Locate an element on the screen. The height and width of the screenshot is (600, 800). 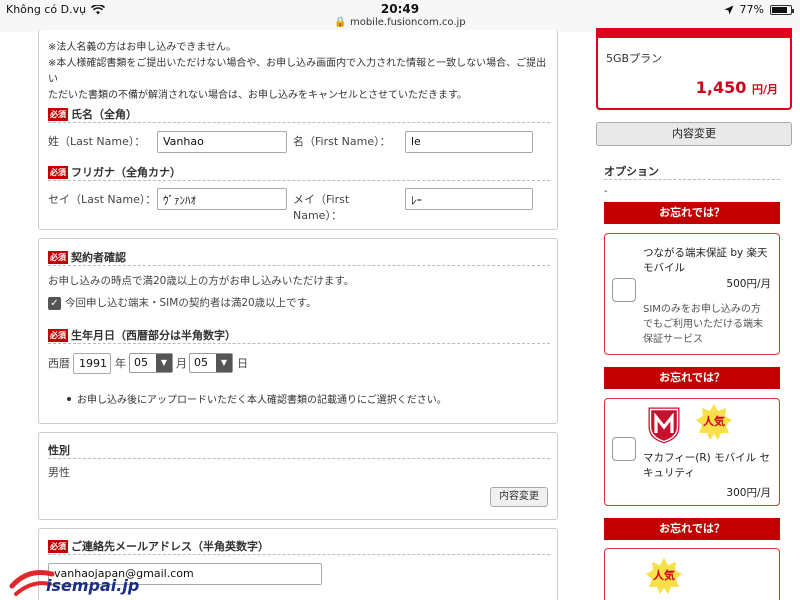
month-unit: 月 is located at coordinates (181, 363).